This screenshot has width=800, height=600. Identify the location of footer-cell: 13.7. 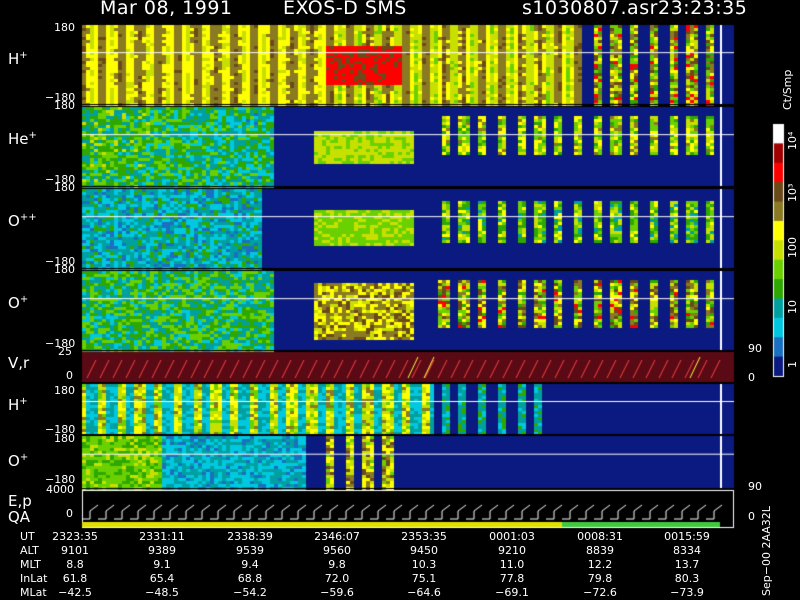
(687, 564).